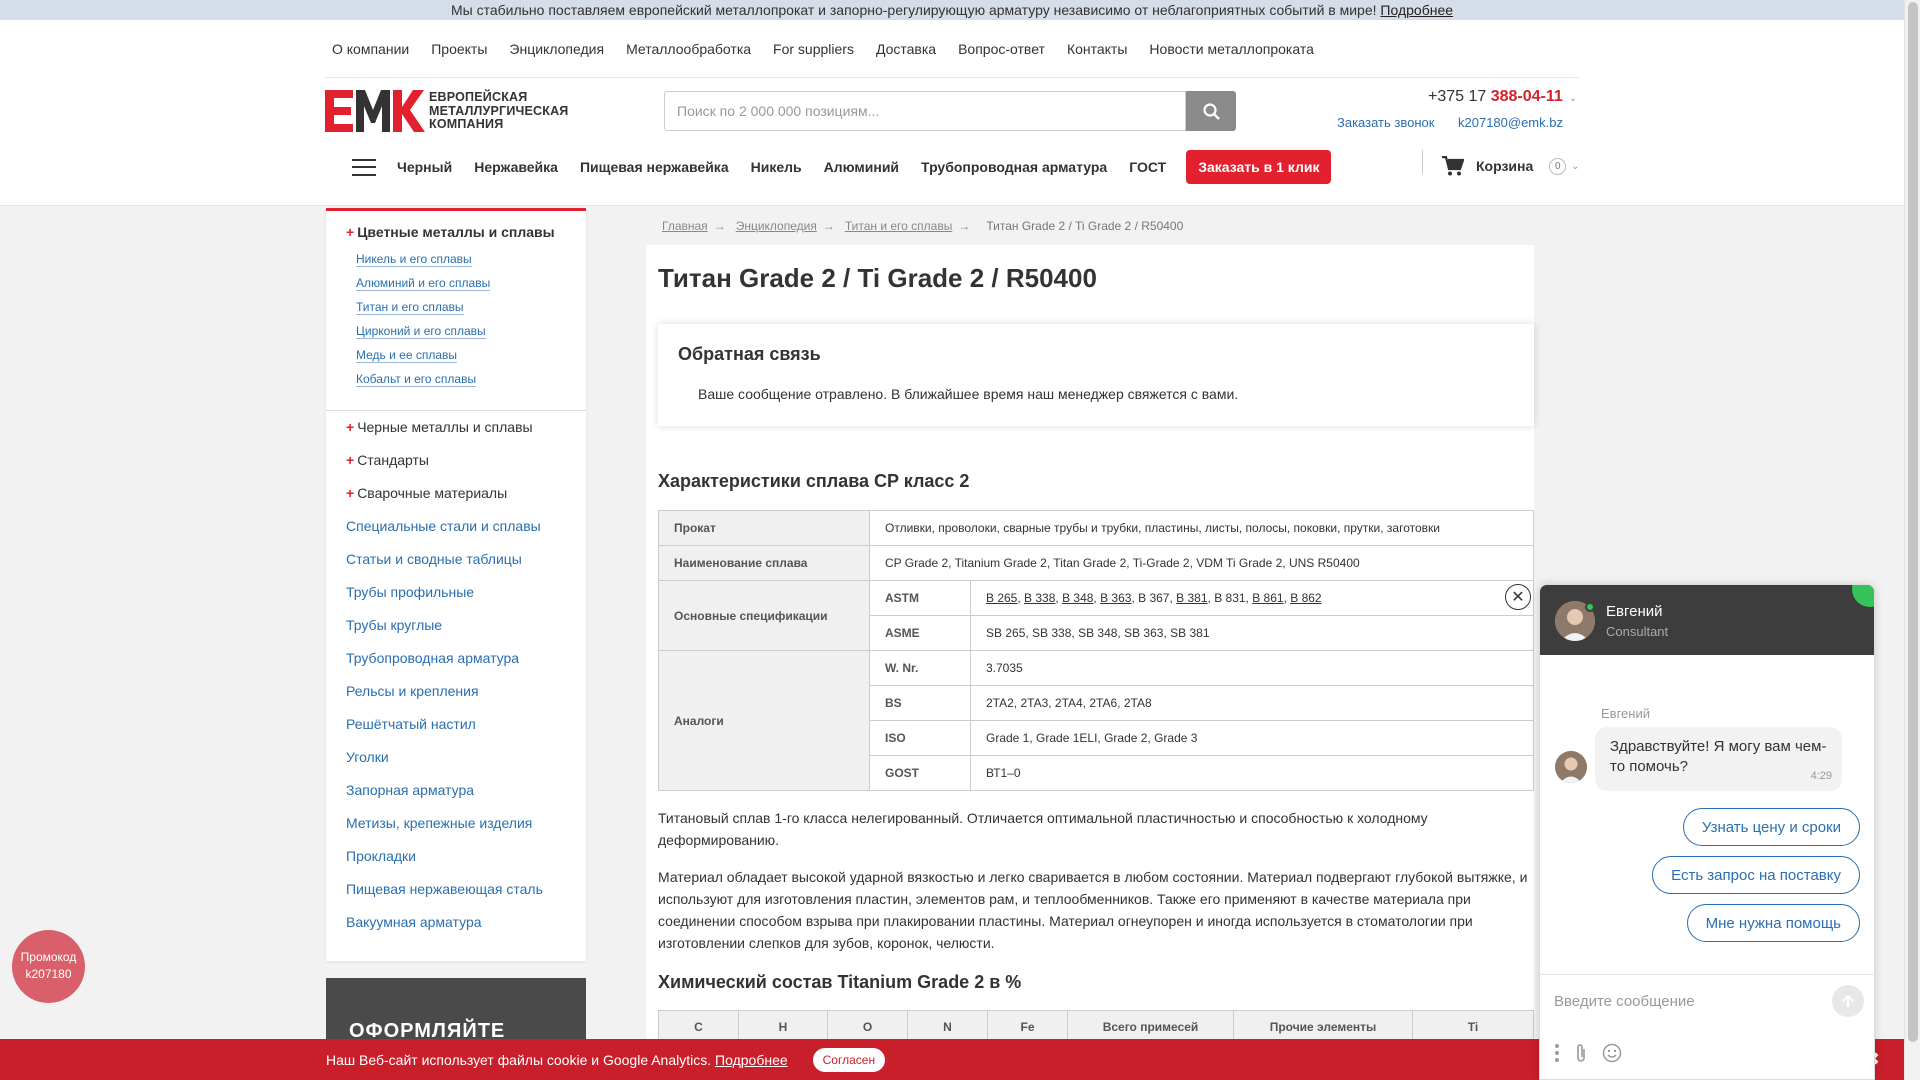 The height and width of the screenshot is (1080, 1920). Describe the element at coordinates (1416, 10) in the screenshot. I see `notice-more-link: Подробнее` at that location.